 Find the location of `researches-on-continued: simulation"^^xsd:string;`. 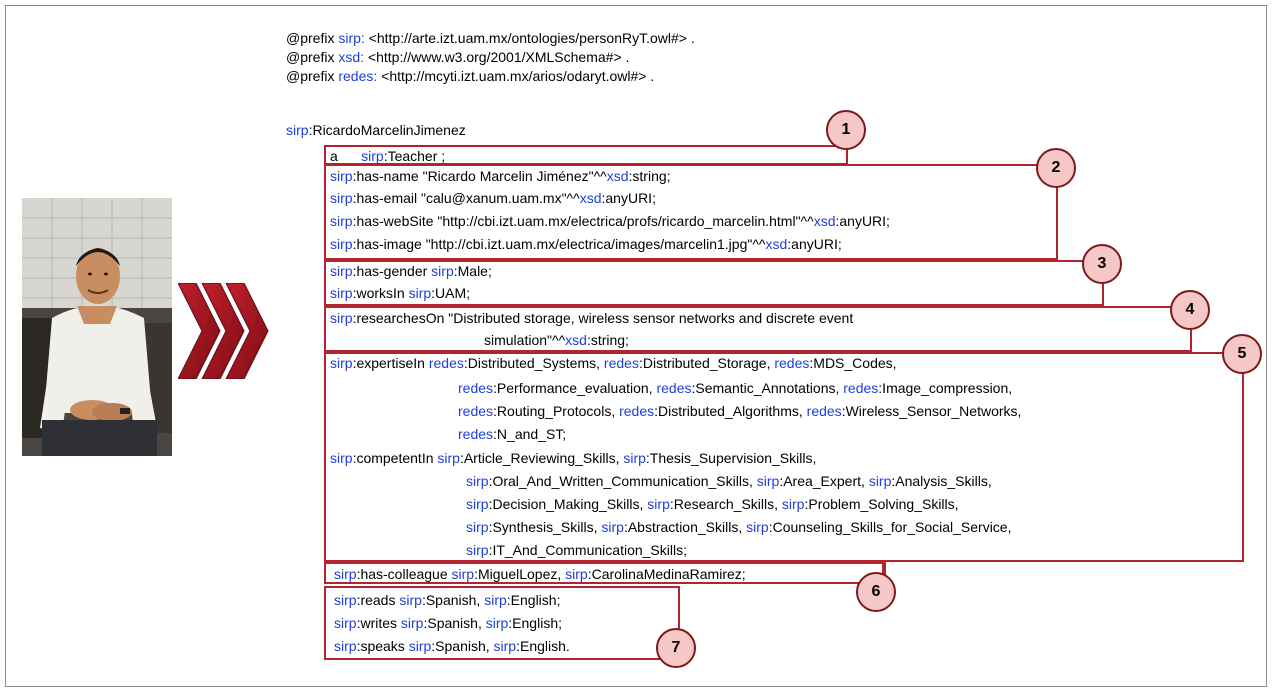

researches-on-continued: simulation"^^xsd:string; is located at coordinates (556, 340).